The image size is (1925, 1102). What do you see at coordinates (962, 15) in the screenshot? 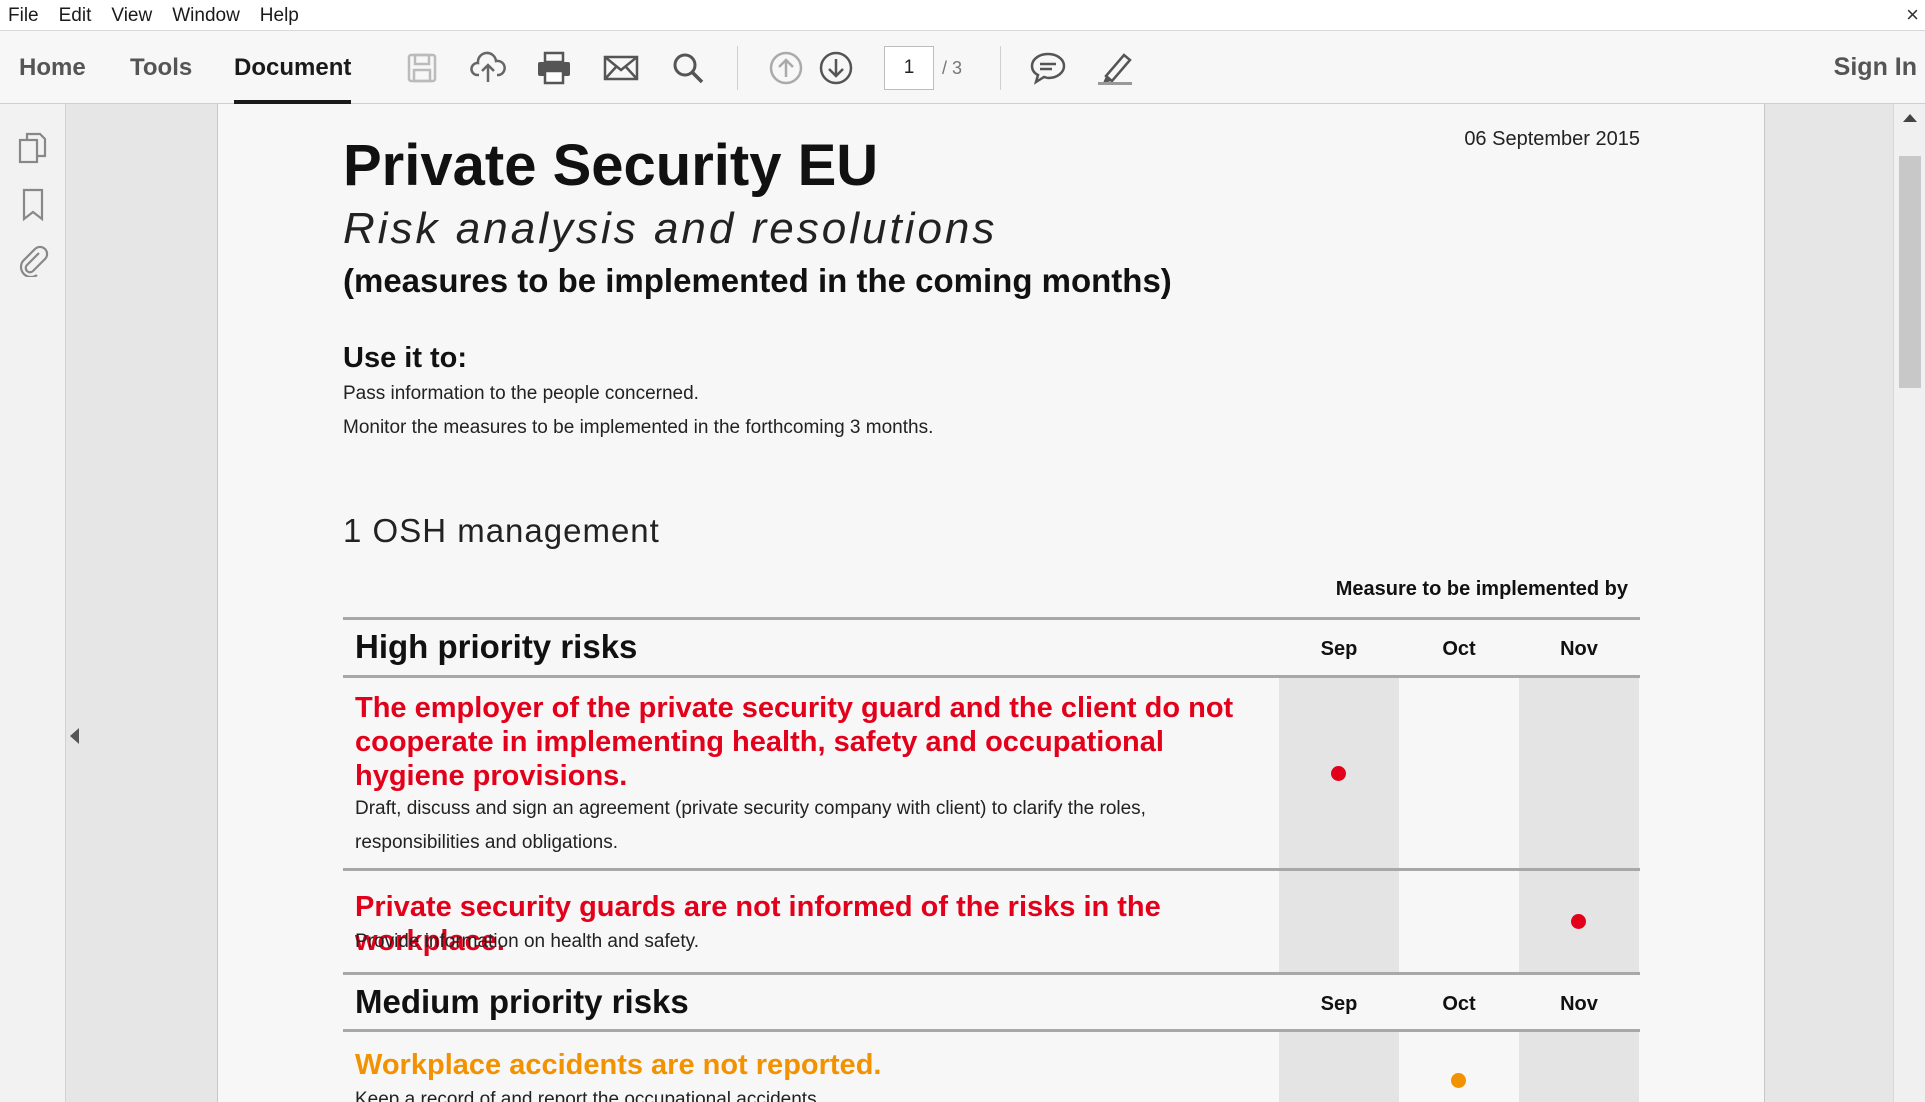
I see `menu-bar: File Edit View Window Help ×` at bounding box center [962, 15].